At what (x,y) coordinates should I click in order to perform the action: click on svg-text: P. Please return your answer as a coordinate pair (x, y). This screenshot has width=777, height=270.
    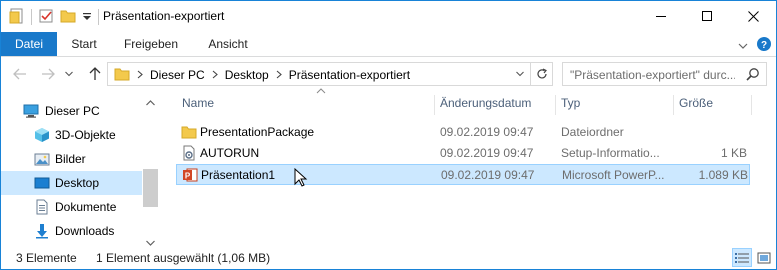
    Looking at the image, I should click on (188, 176).